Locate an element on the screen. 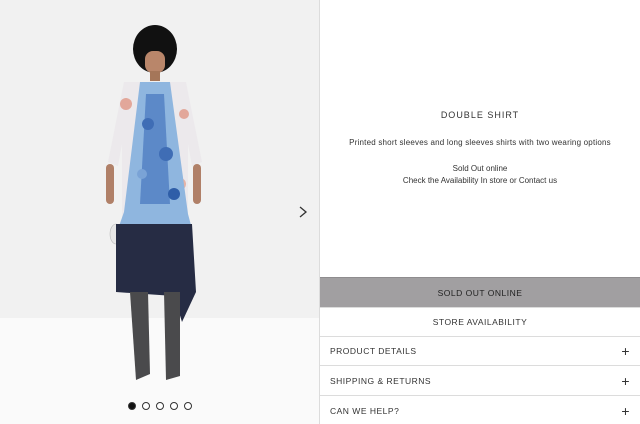  accordion-can-we-help: CAN WE HELP? + is located at coordinates (480, 410).